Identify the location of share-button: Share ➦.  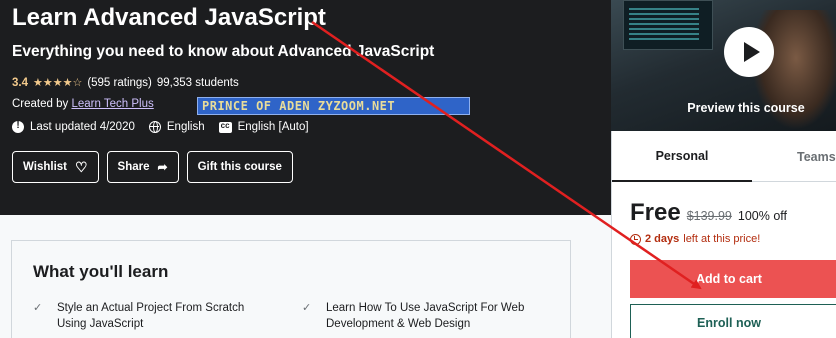
(142, 167).